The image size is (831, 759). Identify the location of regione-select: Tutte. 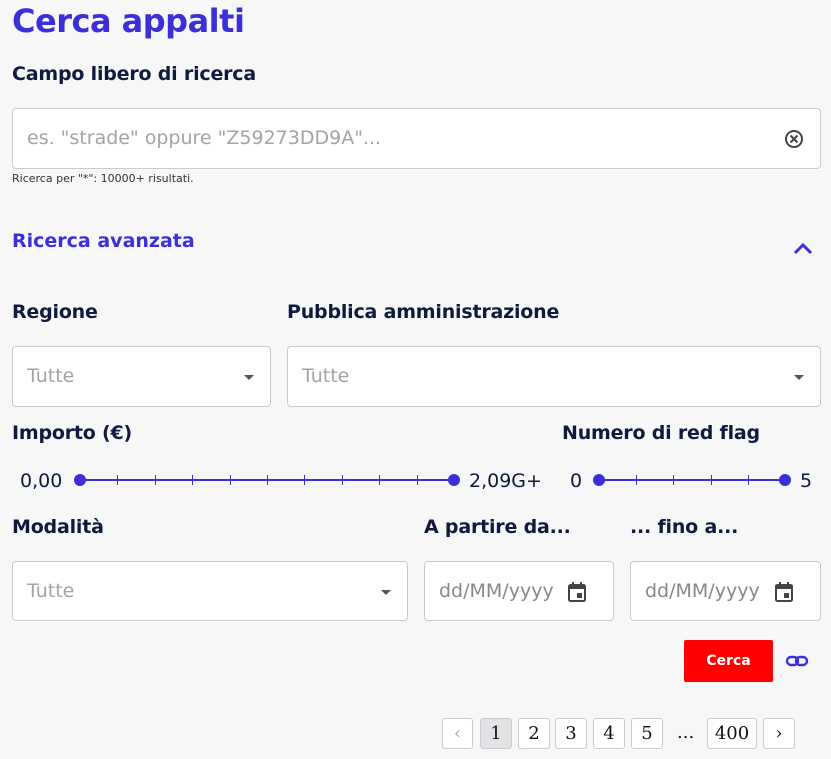
(141, 376).